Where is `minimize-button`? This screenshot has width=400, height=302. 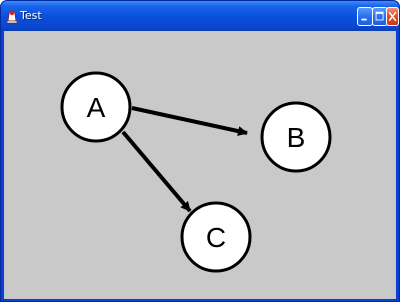 minimize-button is located at coordinates (365, 16).